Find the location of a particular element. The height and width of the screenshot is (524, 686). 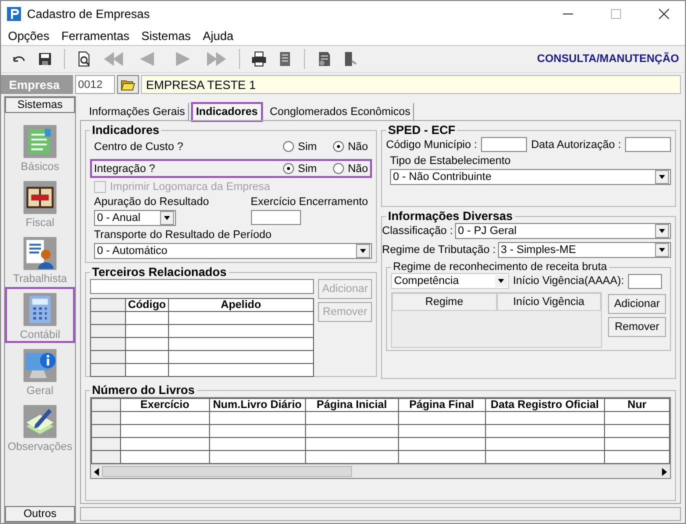

computer-info-icon is located at coordinates (40, 365).